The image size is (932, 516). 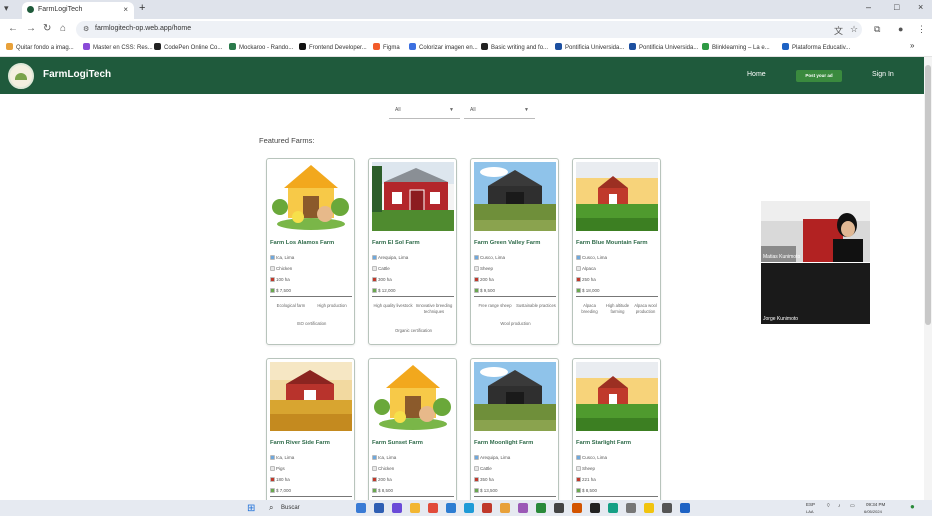 I want to click on minimize-button: –, so click(x=868, y=7).